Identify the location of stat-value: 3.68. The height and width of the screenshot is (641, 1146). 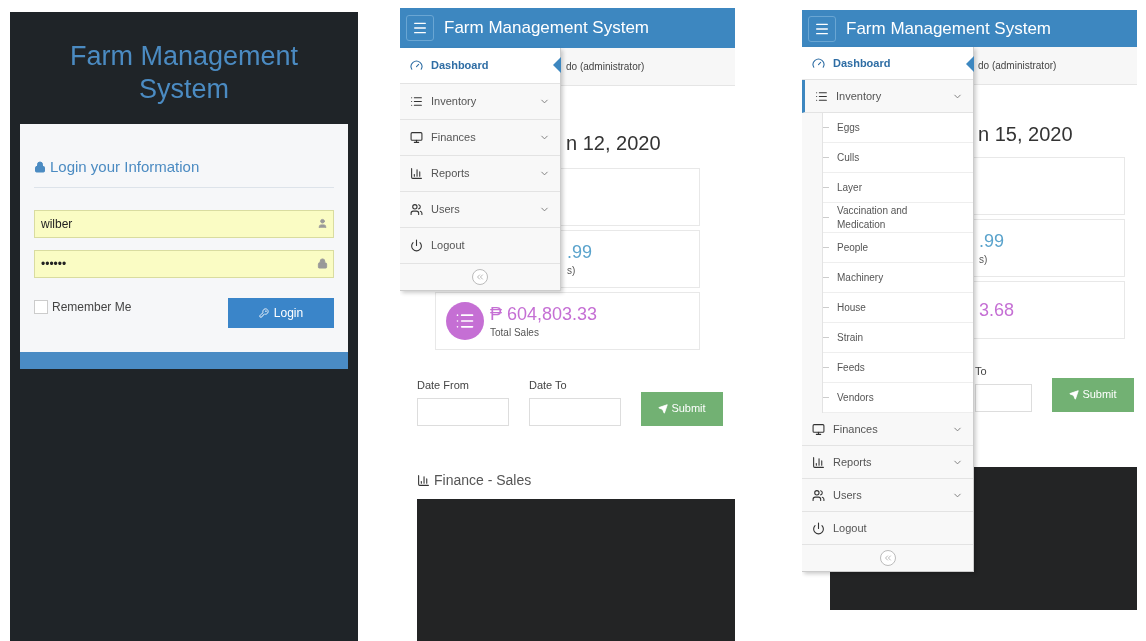
(997, 310).